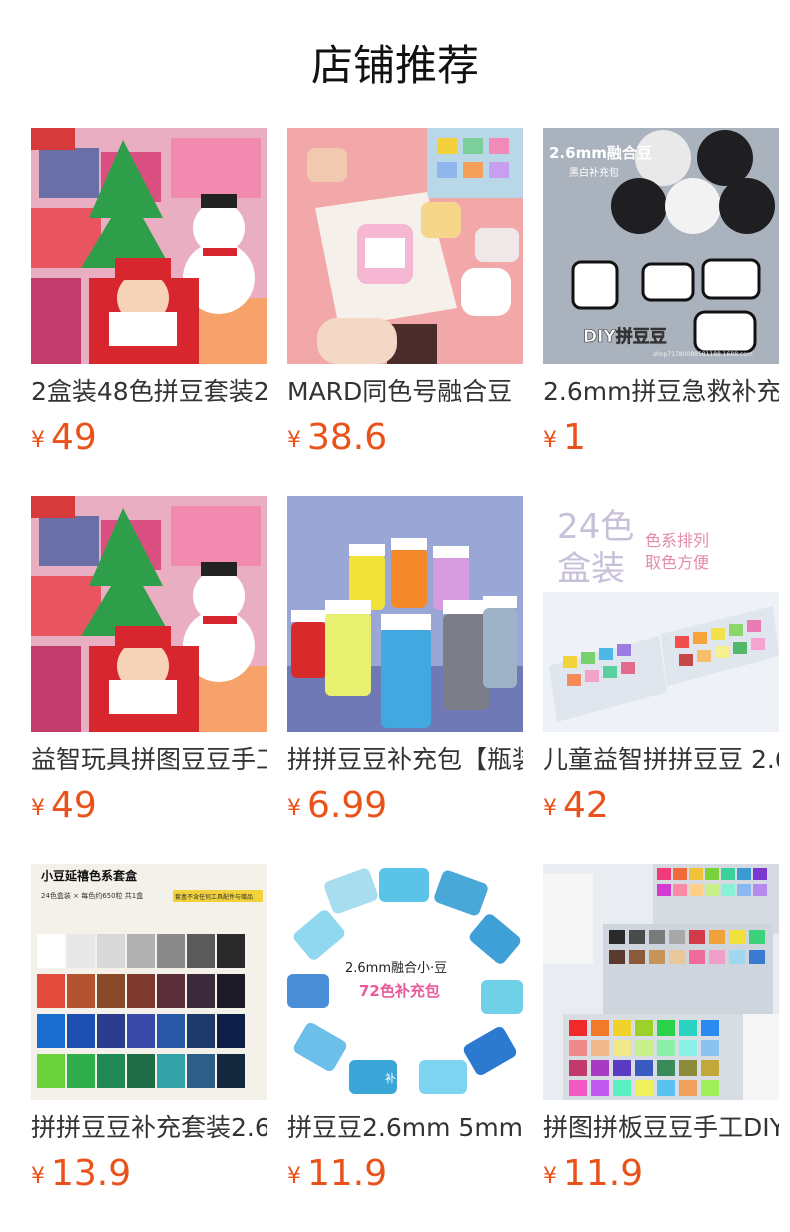  I want to click on price-value: 1, so click(574, 437).